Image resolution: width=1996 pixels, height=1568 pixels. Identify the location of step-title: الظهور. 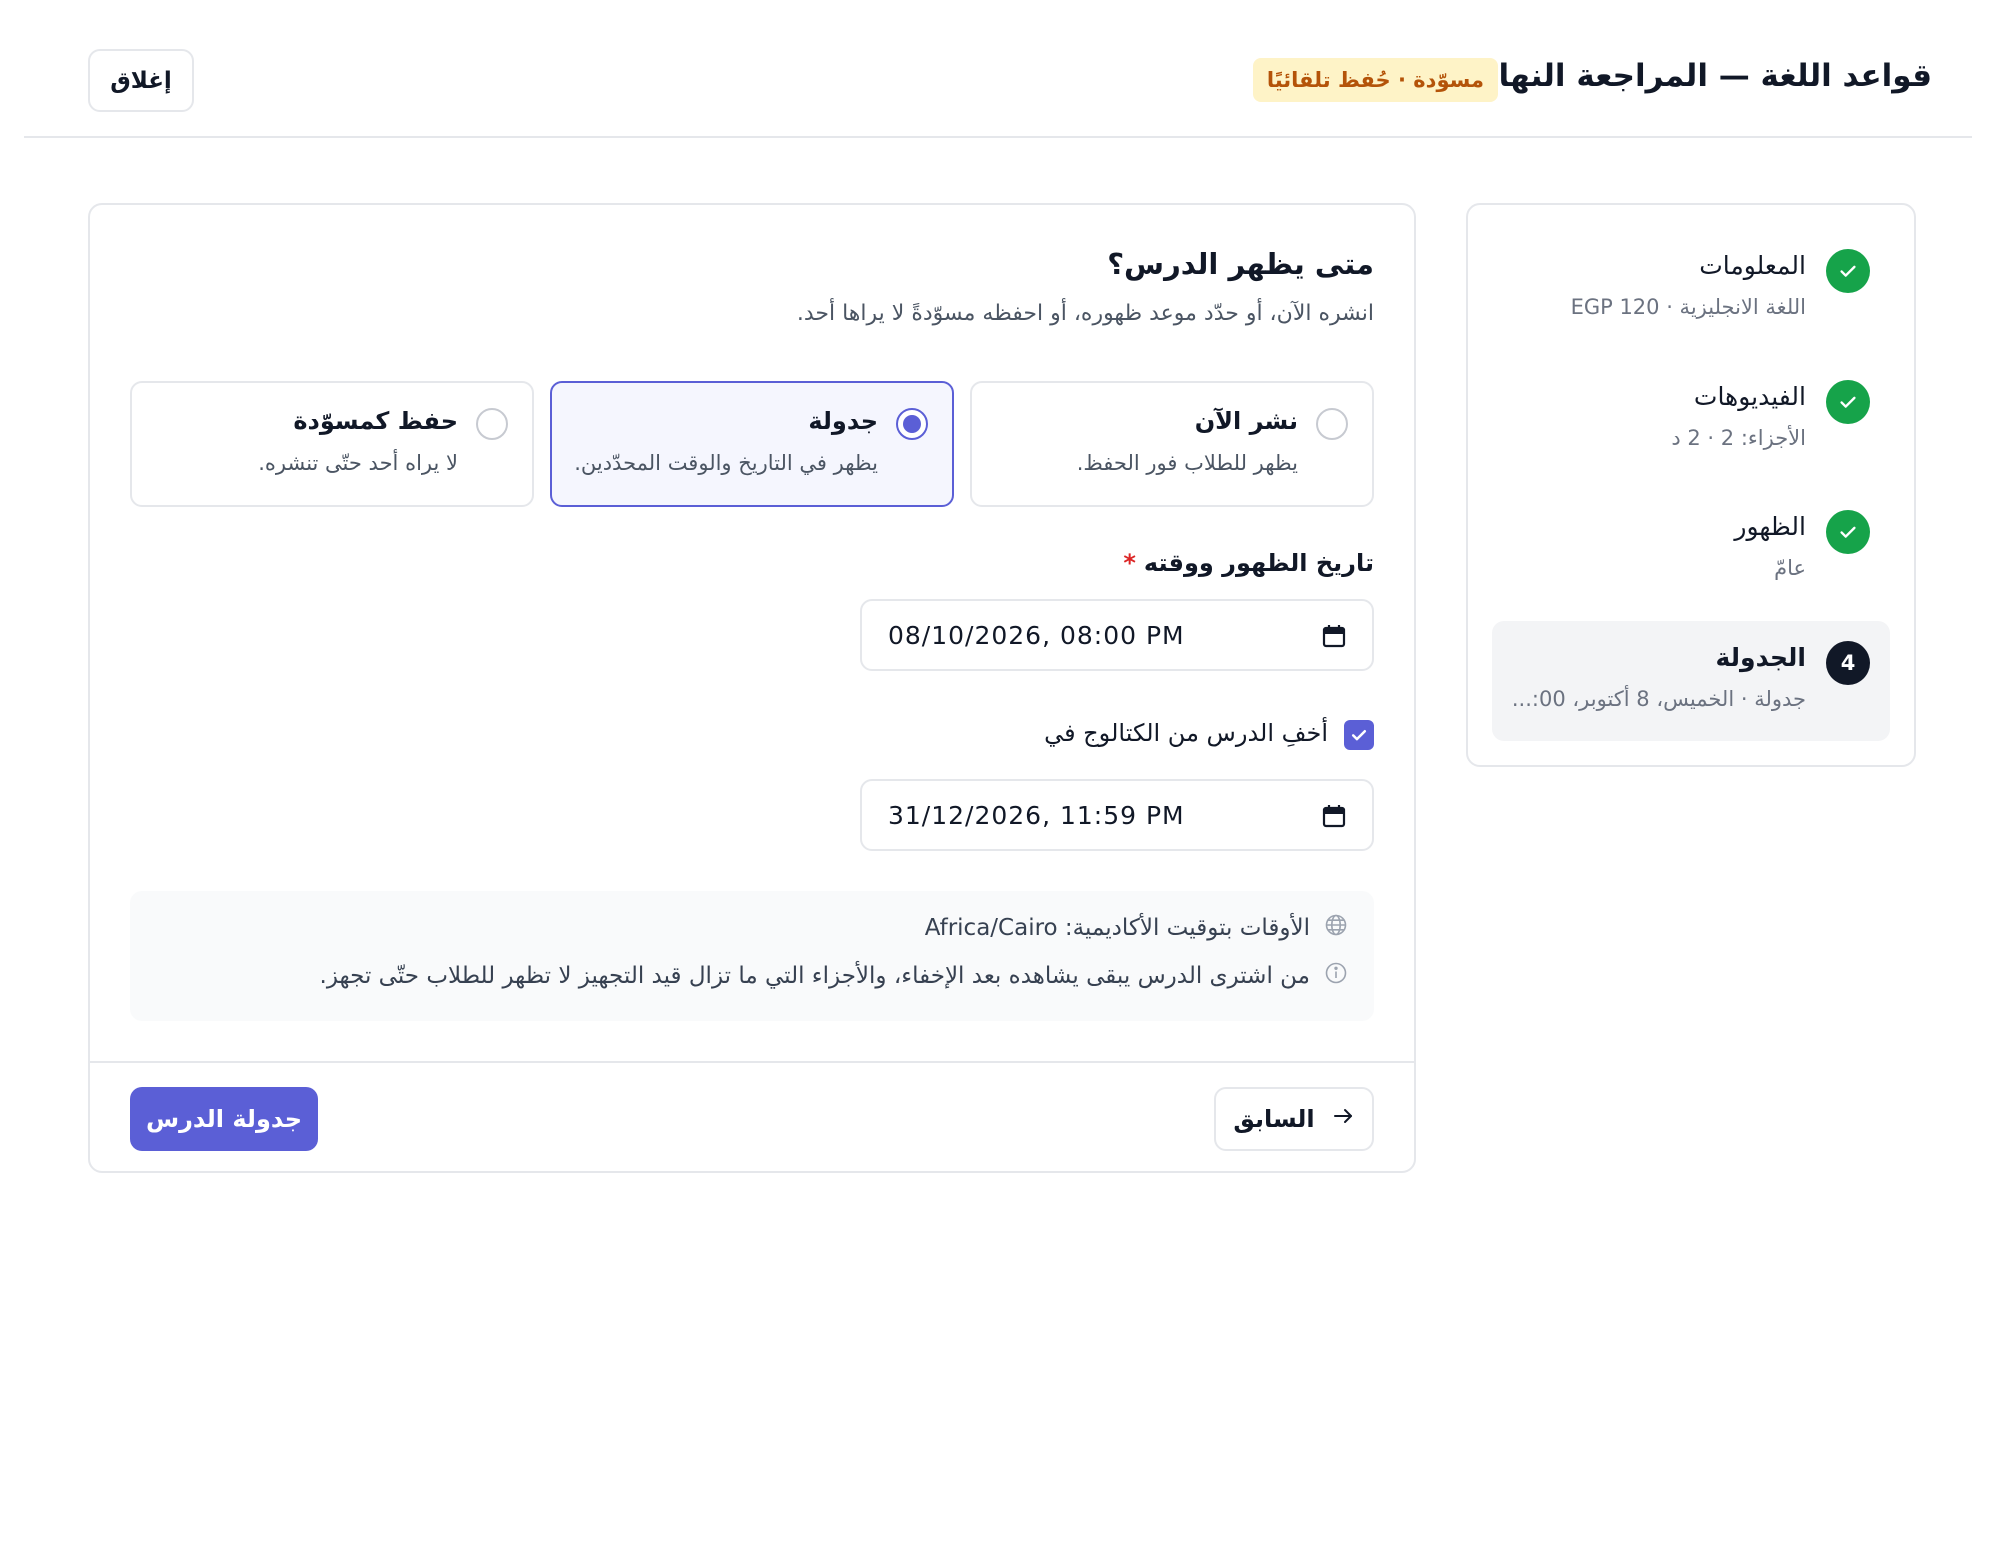
(1770, 526).